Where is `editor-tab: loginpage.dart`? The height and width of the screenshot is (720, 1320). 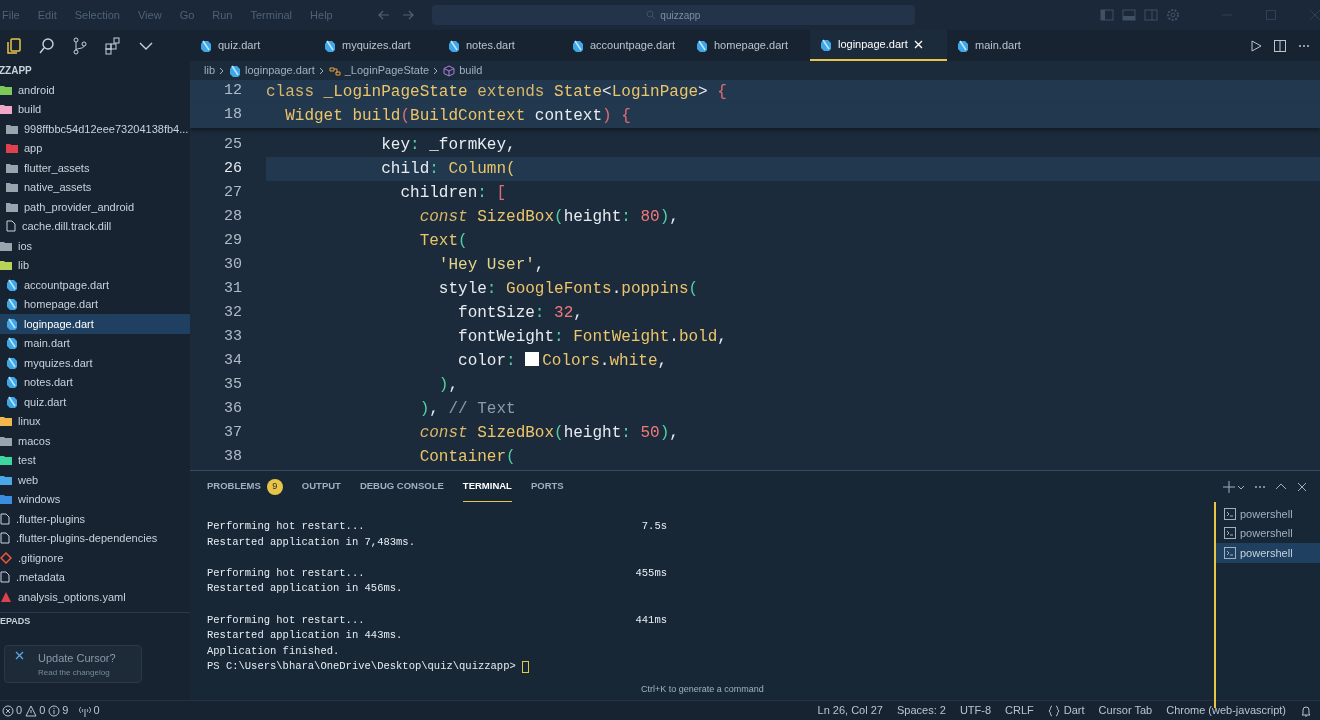 editor-tab: loginpage.dart is located at coordinates (878, 45).